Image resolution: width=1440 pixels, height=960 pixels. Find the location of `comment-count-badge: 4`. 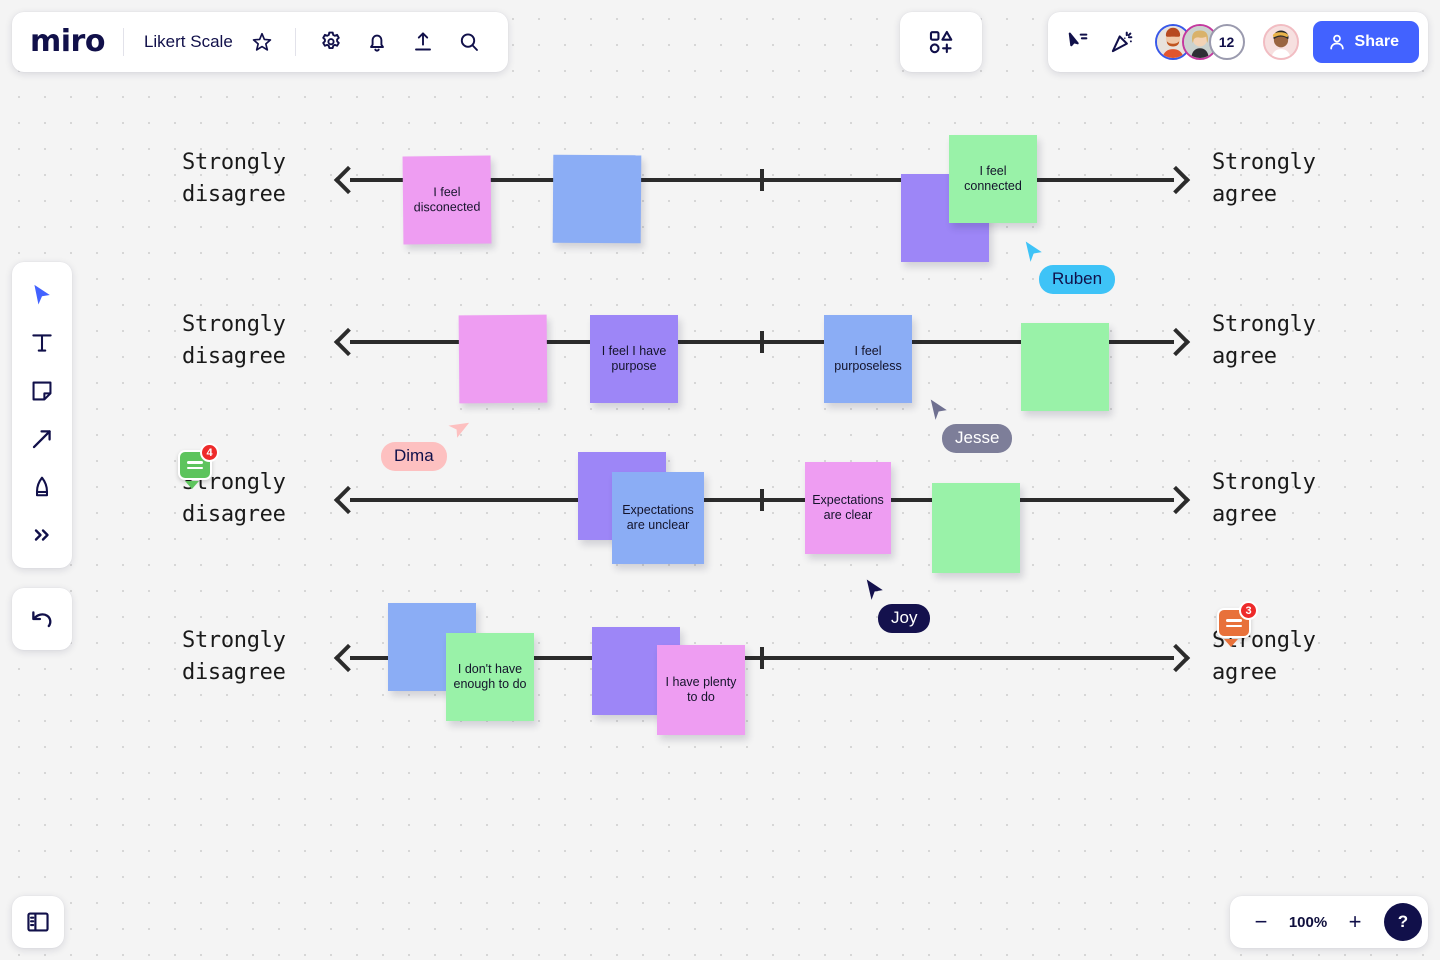

comment-count-badge: 4 is located at coordinates (209, 452).